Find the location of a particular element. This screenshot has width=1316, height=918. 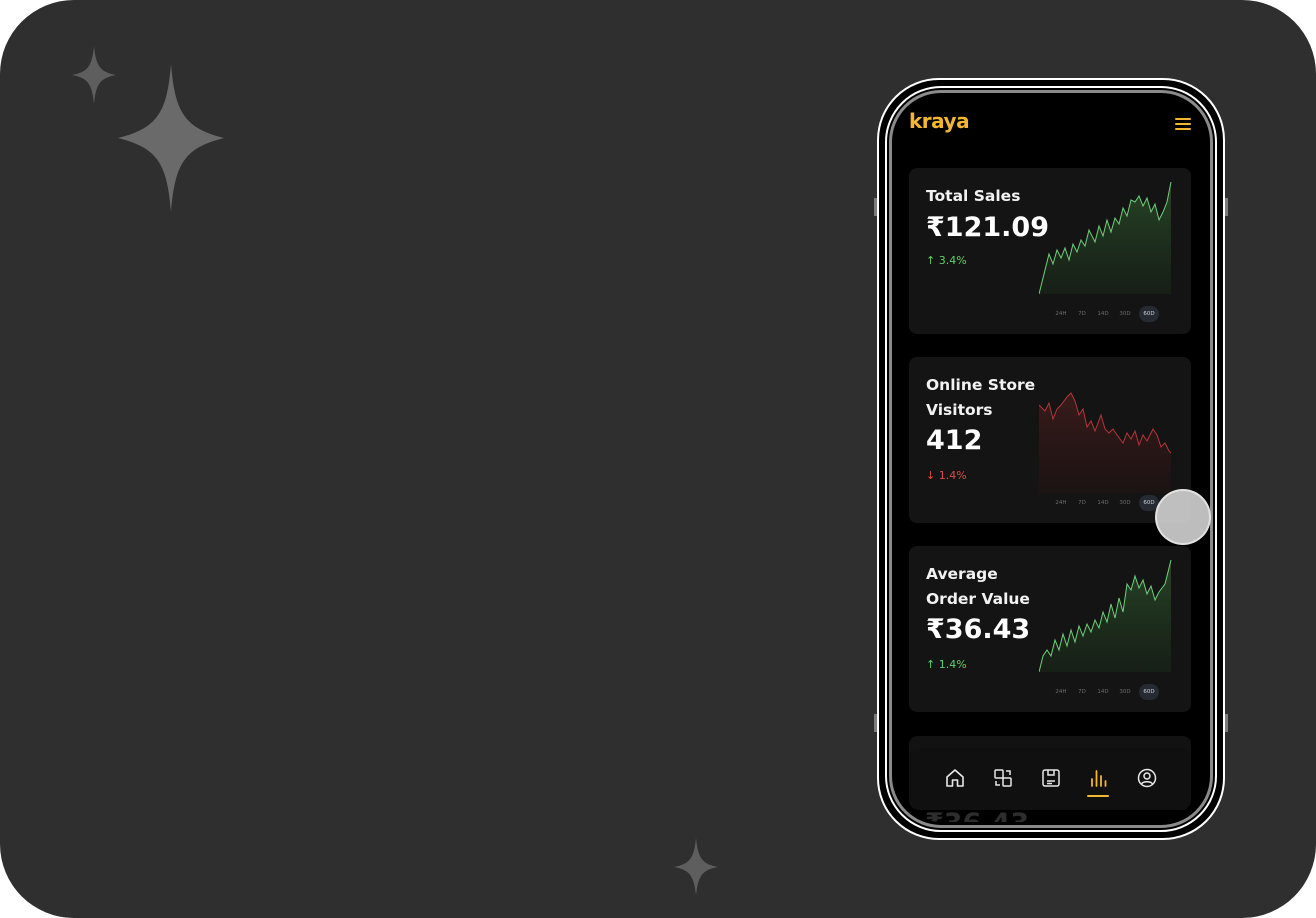

sparkle-bottom-icon is located at coordinates (696, 867).